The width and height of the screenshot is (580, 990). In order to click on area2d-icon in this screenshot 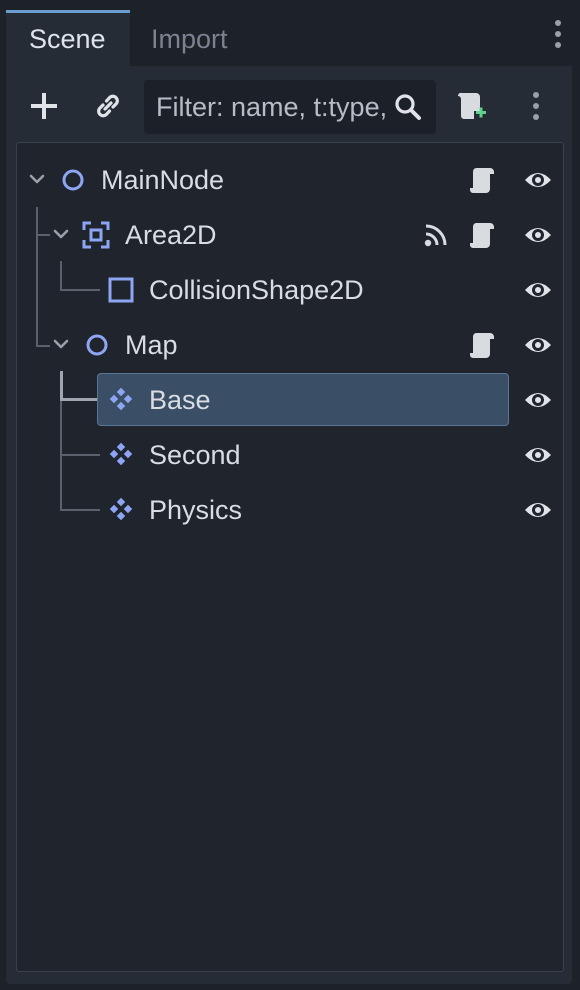, I will do `click(96, 235)`.